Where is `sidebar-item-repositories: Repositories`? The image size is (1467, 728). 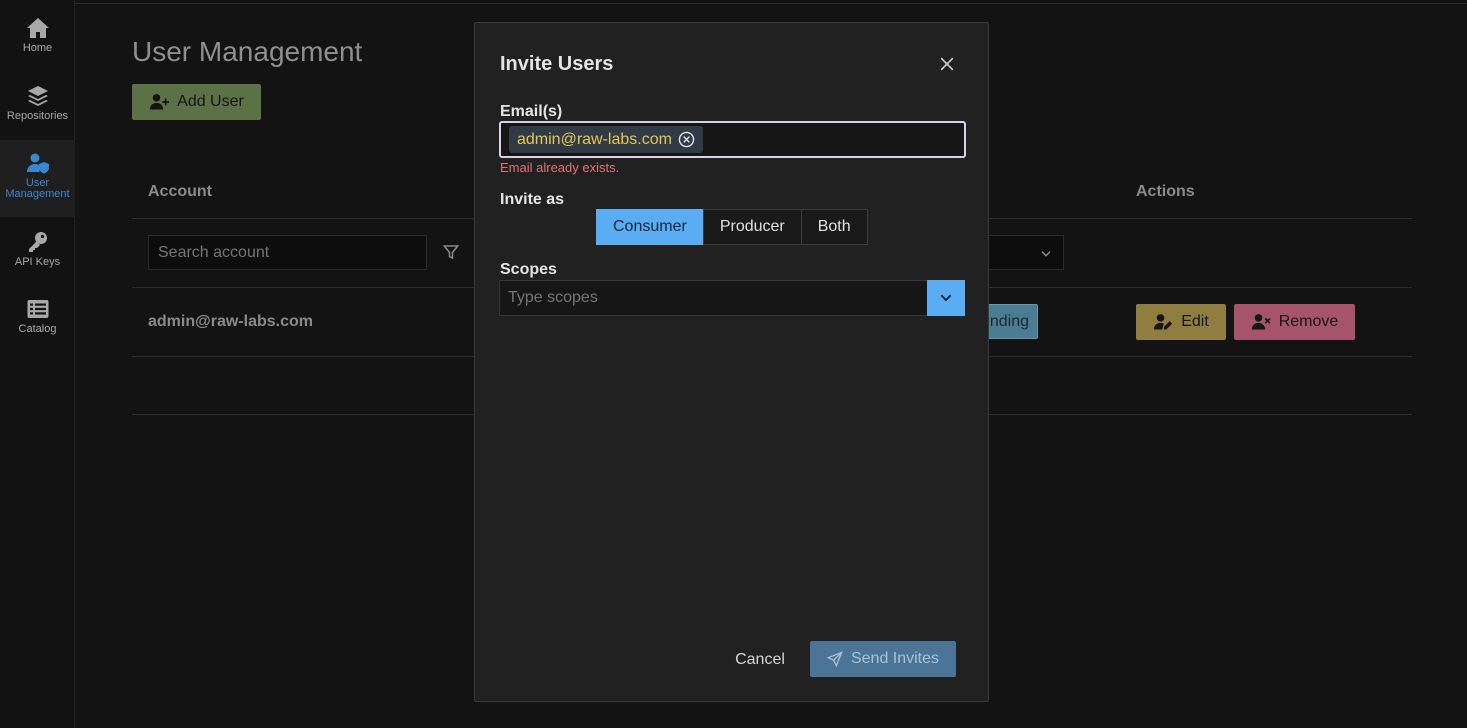
sidebar-item-repositories: Repositories is located at coordinates (37, 105).